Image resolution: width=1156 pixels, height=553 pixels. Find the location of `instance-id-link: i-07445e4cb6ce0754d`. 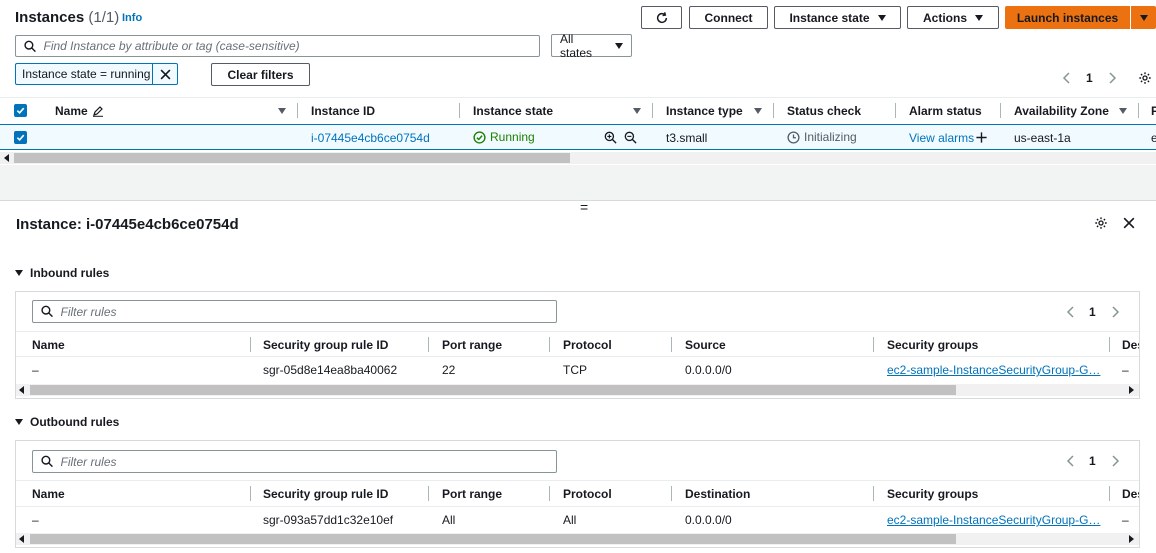

instance-id-link: i-07445e4cb6ce0754d is located at coordinates (370, 138).